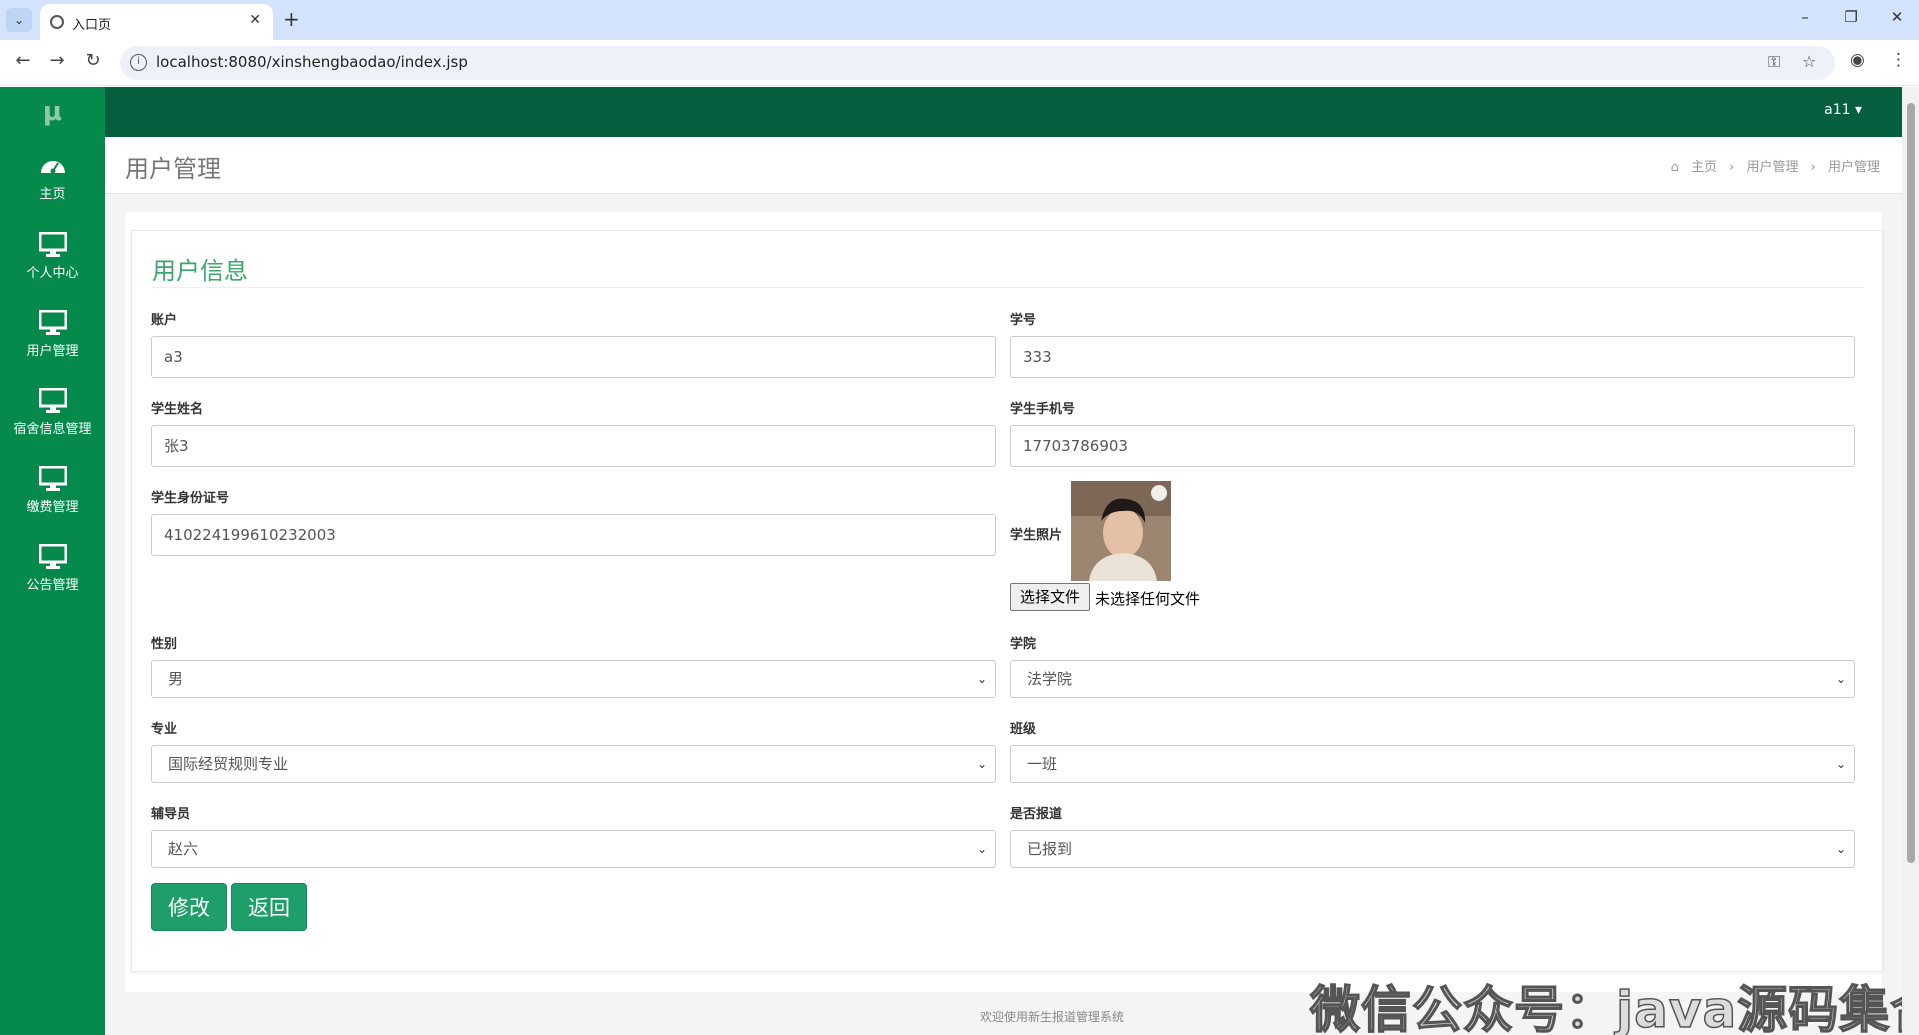 This screenshot has height=1035, width=1919. What do you see at coordinates (57, 60) in the screenshot?
I see `forward-icon: →` at bounding box center [57, 60].